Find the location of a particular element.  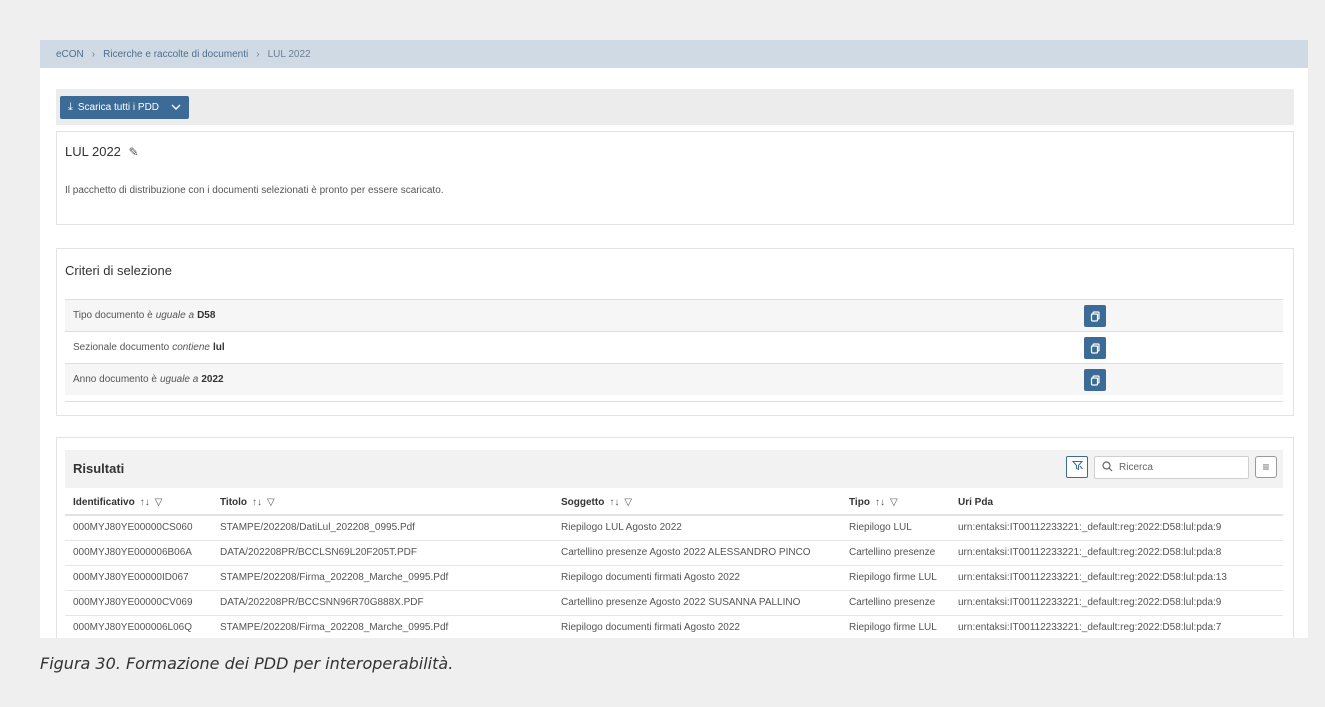

search-input is located at coordinates (1179, 467).